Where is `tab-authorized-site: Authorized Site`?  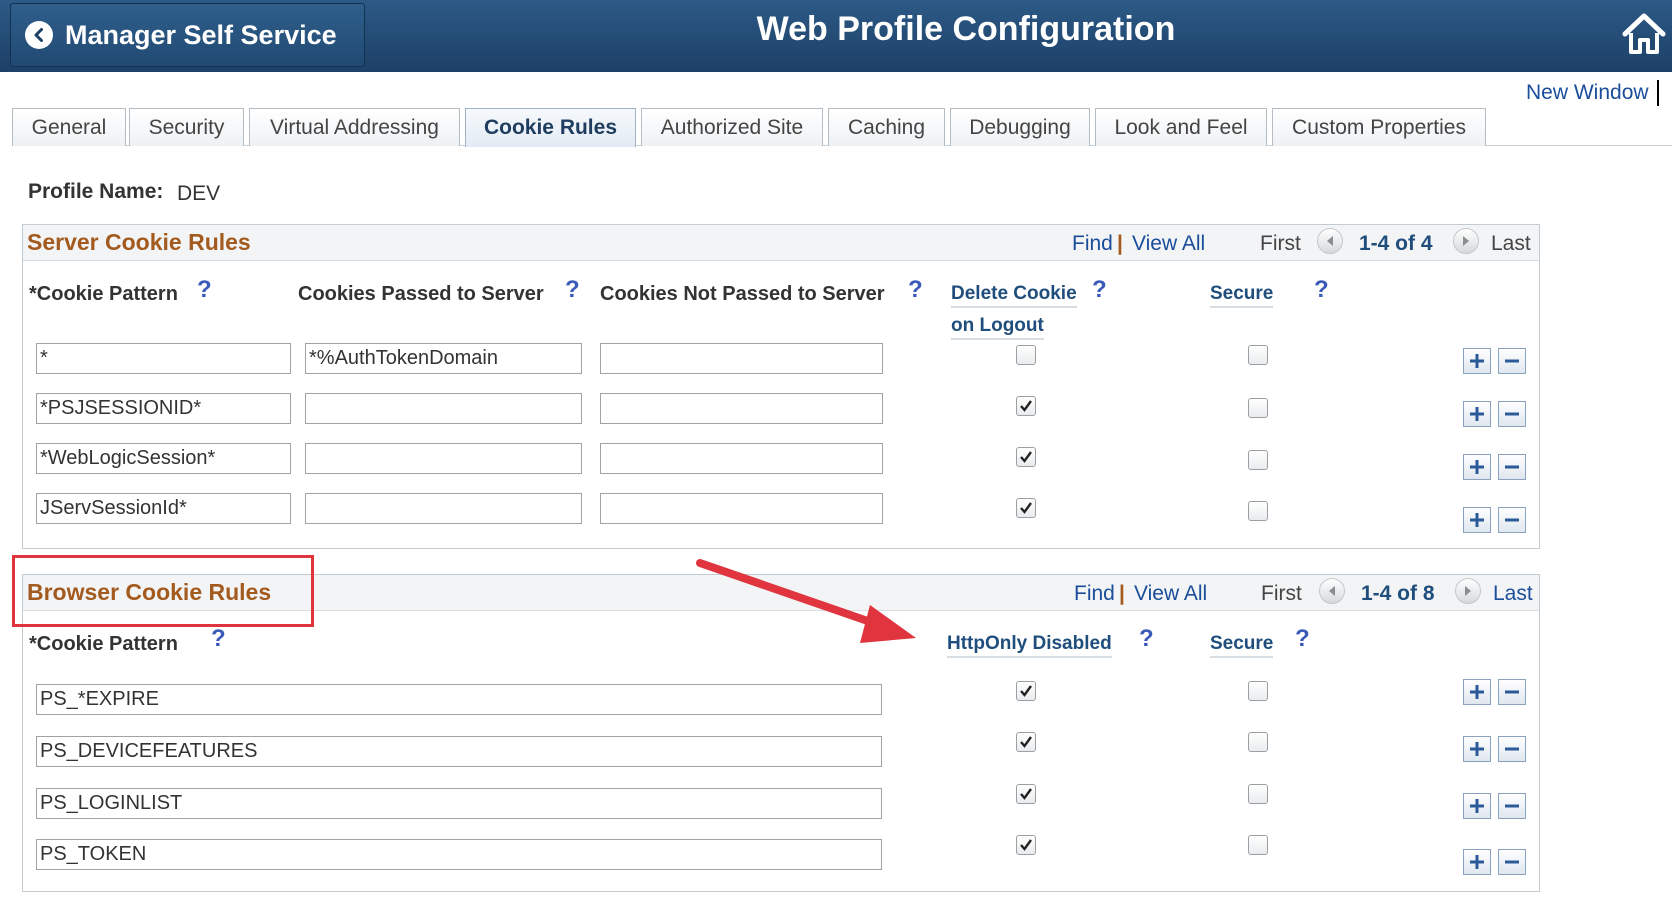
tab-authorized-site: Authorized Site is located at coordinates (732, 127).